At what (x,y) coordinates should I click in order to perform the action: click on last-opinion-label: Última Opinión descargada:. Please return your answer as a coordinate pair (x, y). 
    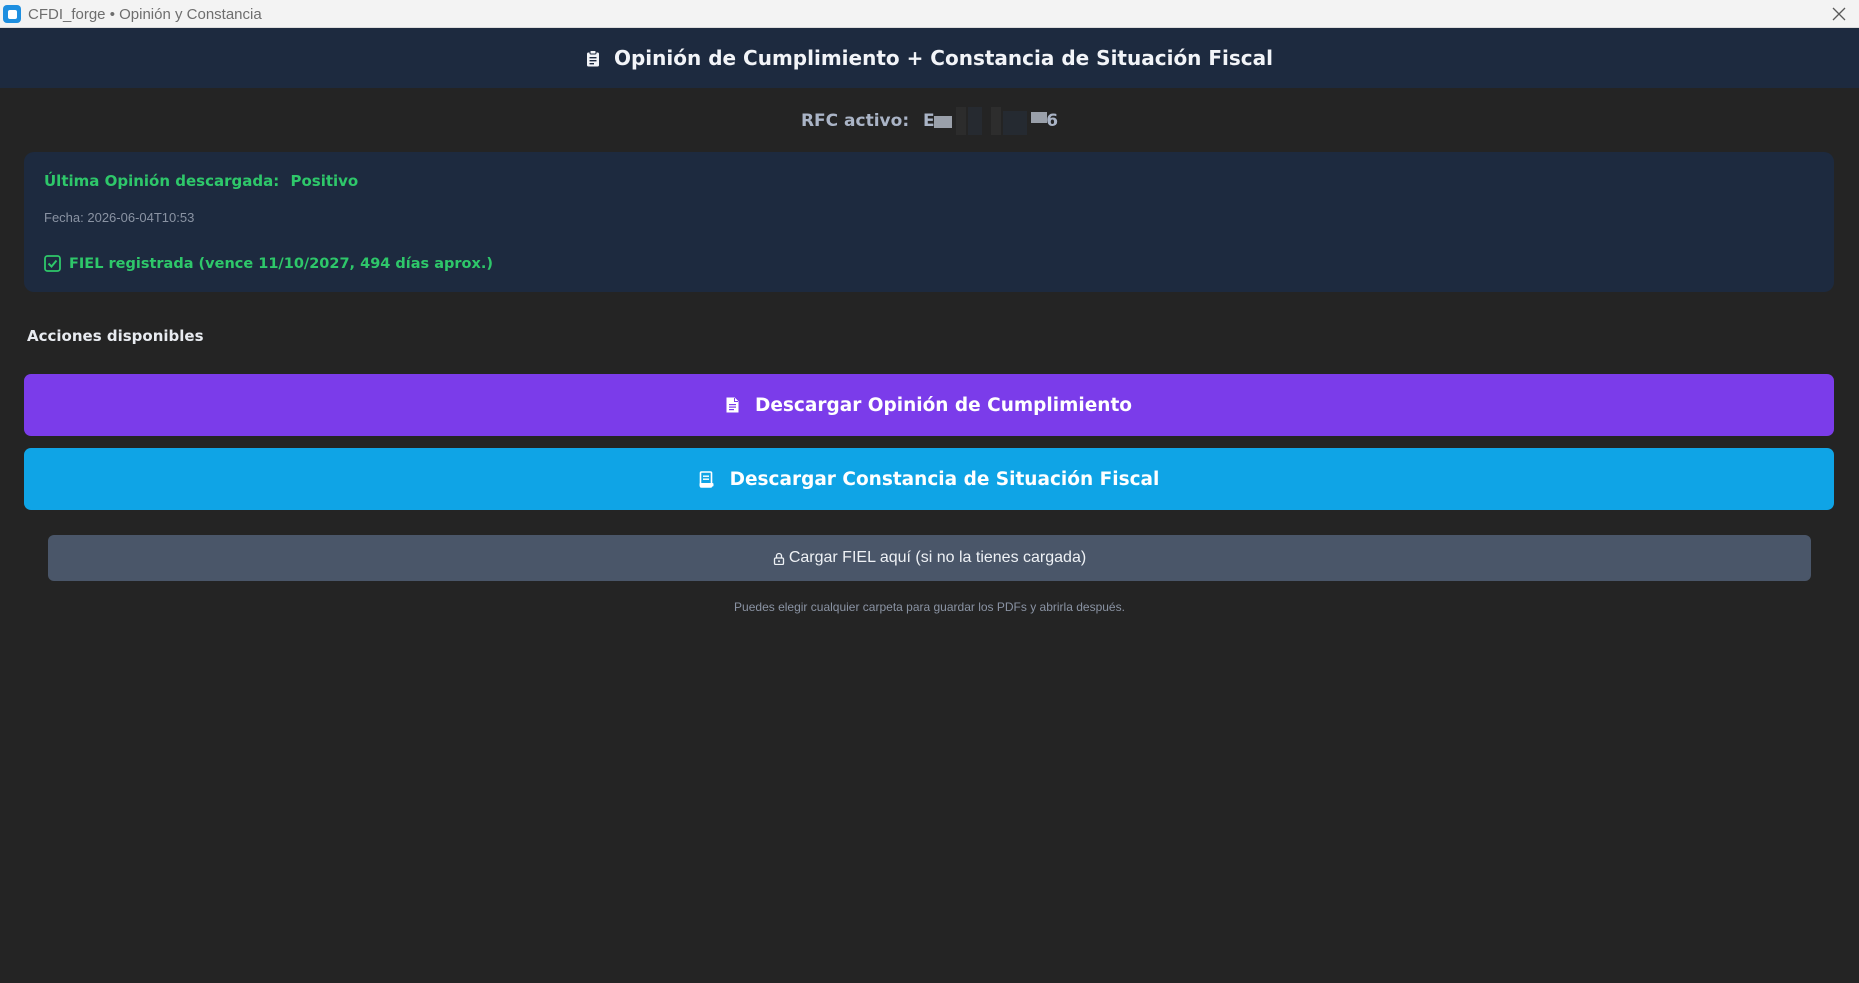
    Looking at the image, I should click on (162, 181).